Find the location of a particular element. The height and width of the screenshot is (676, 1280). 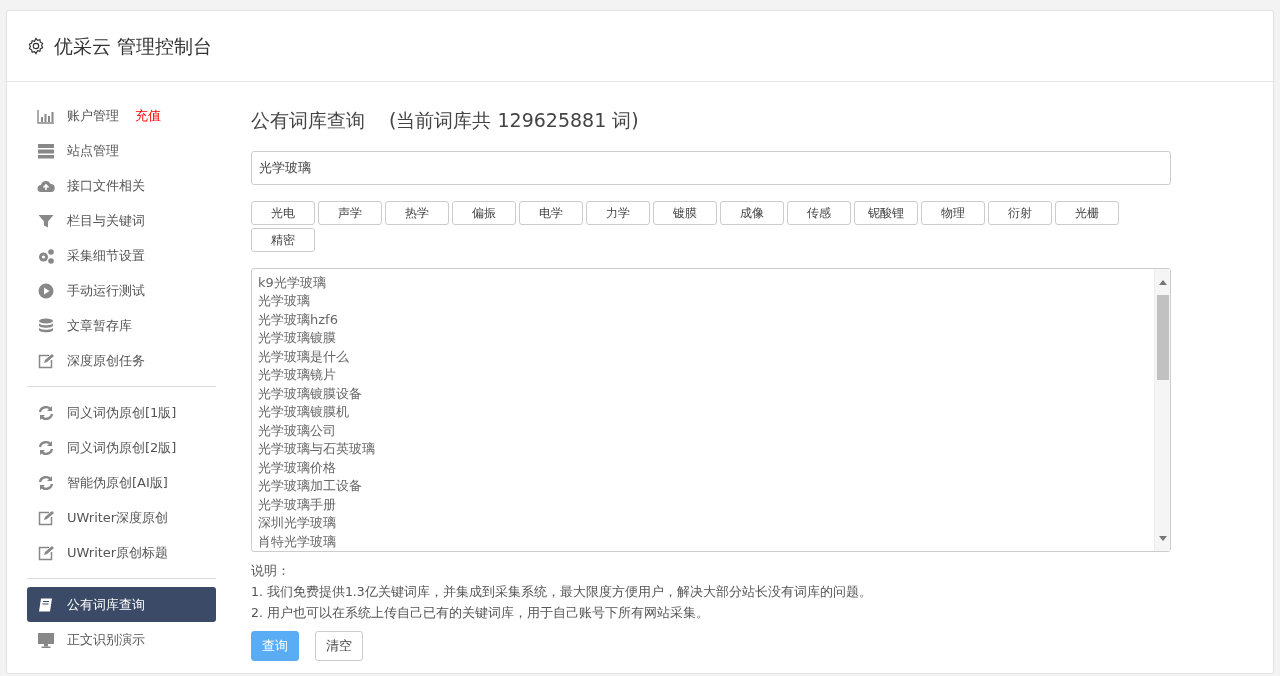

page-title: 公有词库查询 is located at coordinates (308, 120).